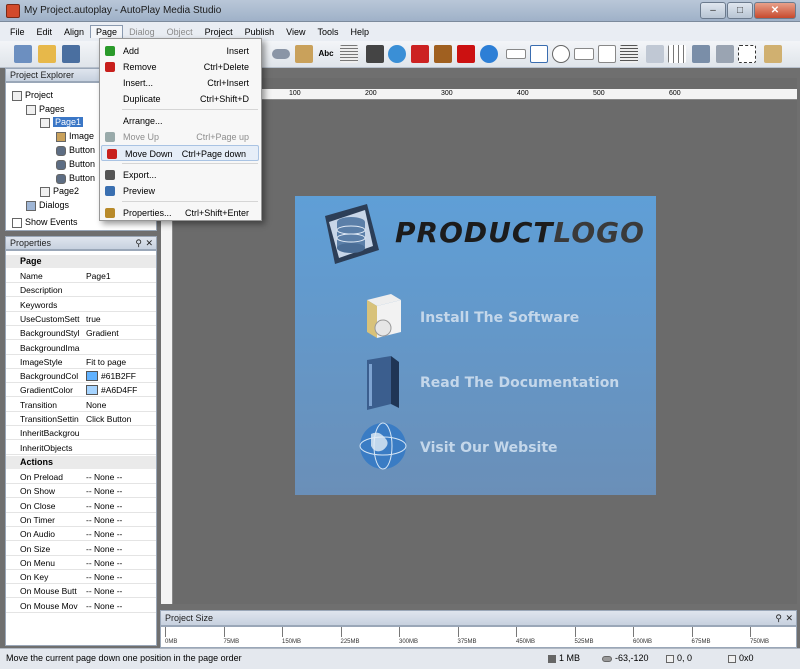 The height and width of the screenshot is (669, 800). I want to click on property-row: UseCustomSett true, so click(81, 319).